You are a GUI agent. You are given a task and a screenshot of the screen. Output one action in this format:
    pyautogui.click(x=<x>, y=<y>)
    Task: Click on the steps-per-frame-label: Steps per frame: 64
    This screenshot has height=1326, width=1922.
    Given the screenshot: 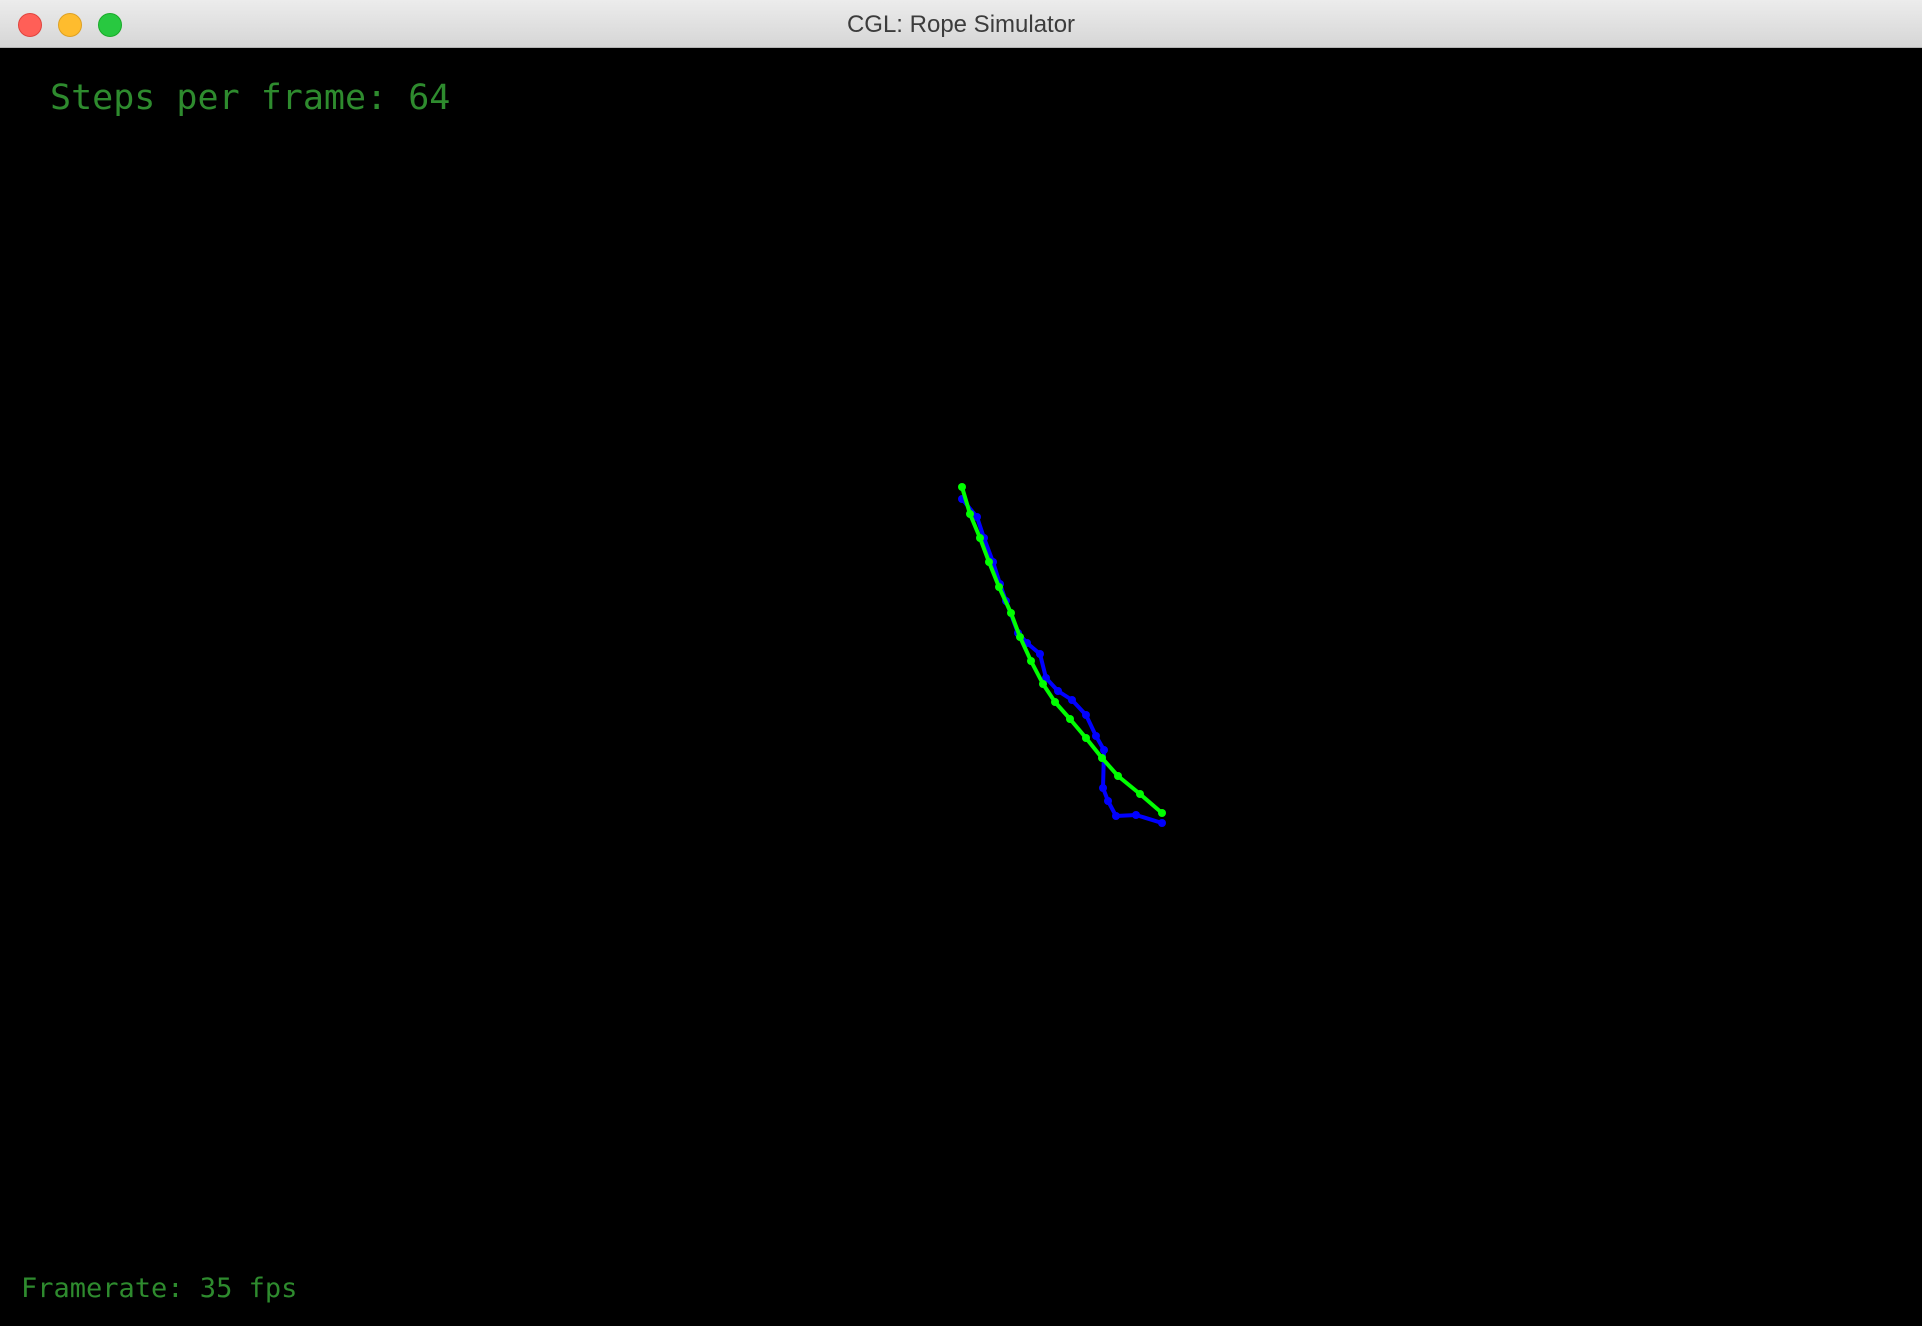 What is the action you would take?
    pyautogui.click(x=250, y=98)
    